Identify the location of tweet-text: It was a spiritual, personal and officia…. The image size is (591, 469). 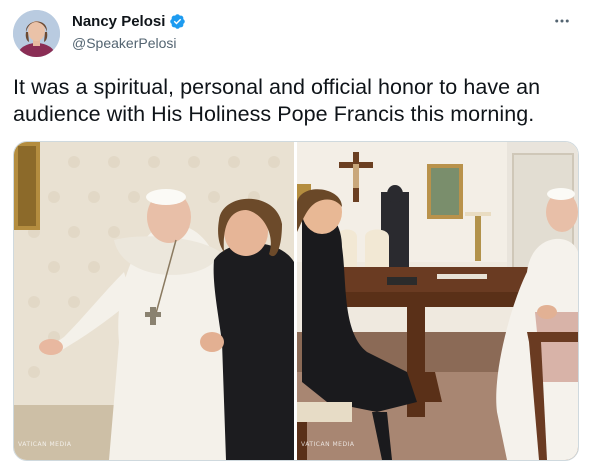
(277, 100).